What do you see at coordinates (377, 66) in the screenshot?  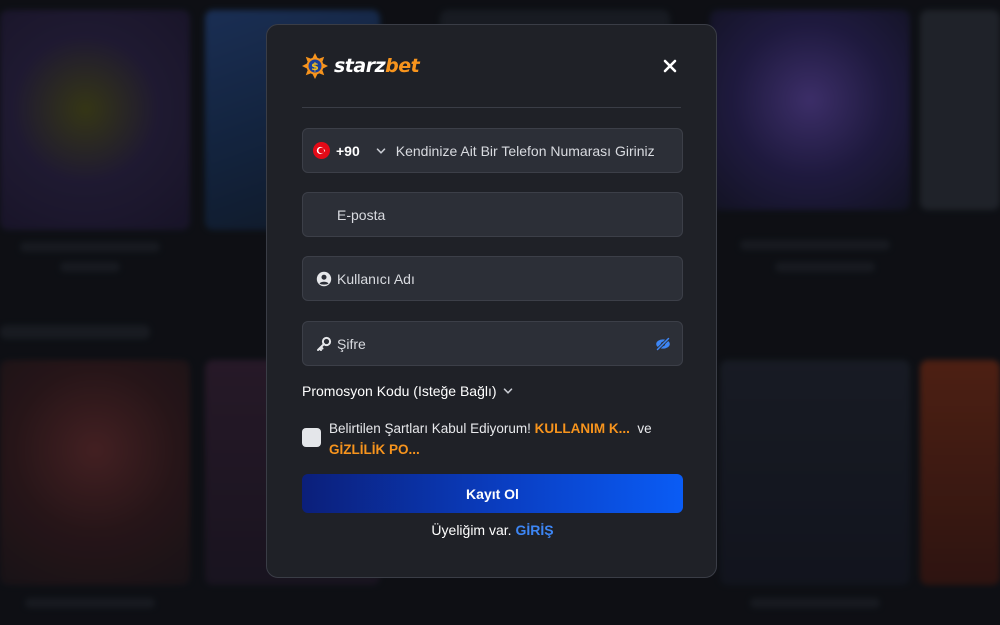 I see `brand-name: starzbet` at bounding box center [377, 66].